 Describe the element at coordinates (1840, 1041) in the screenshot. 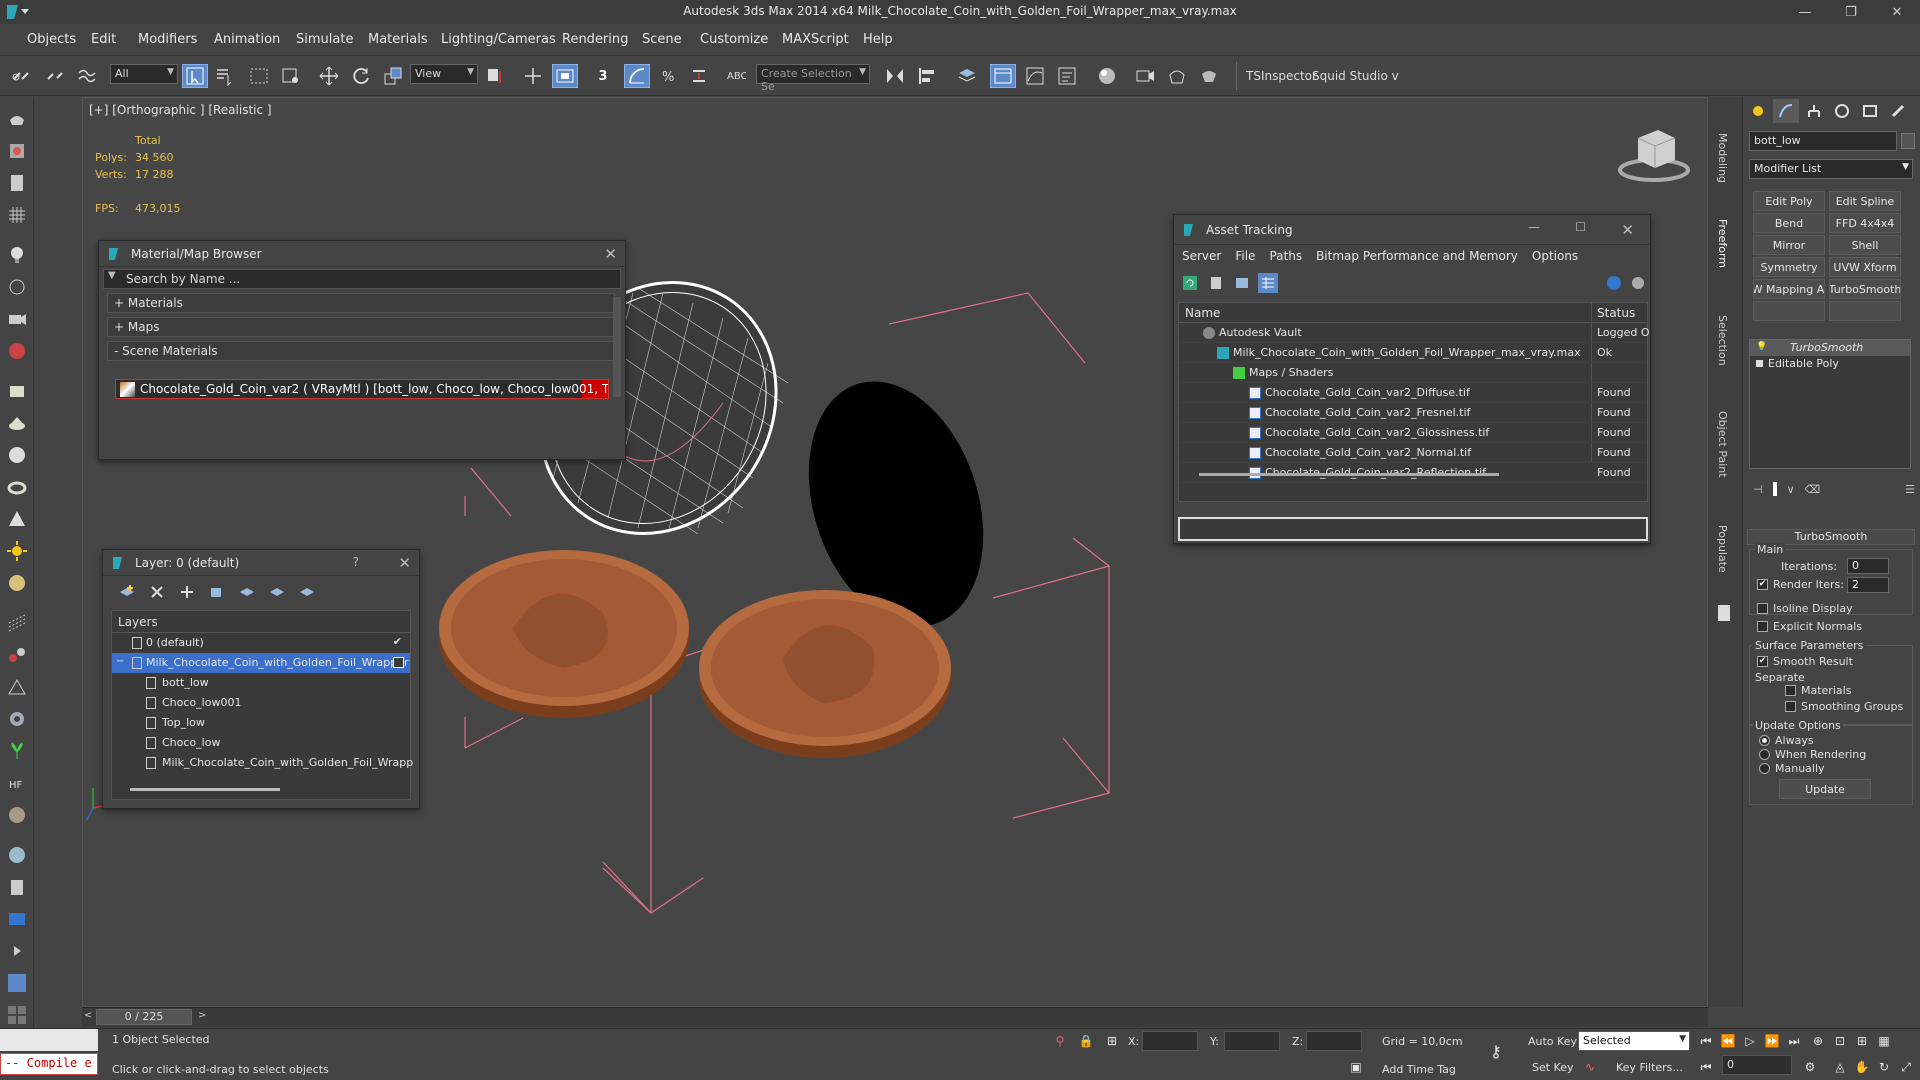

I see `zoom-extents-icon: ⊡` at that location.